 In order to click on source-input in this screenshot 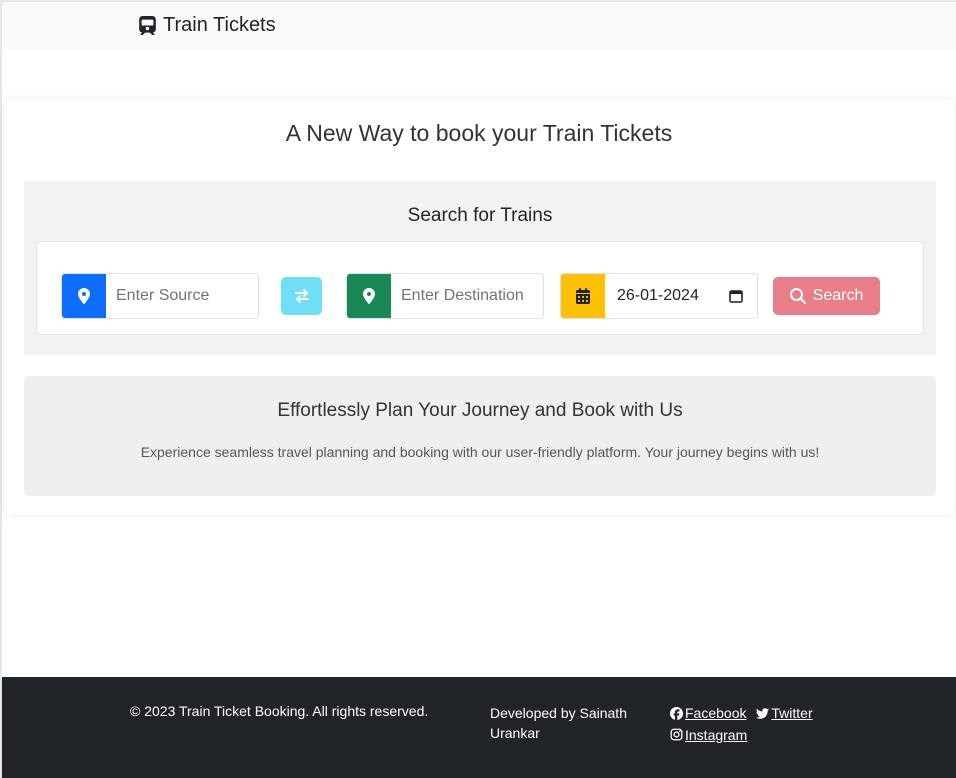, I will do `click(182, 296)`.